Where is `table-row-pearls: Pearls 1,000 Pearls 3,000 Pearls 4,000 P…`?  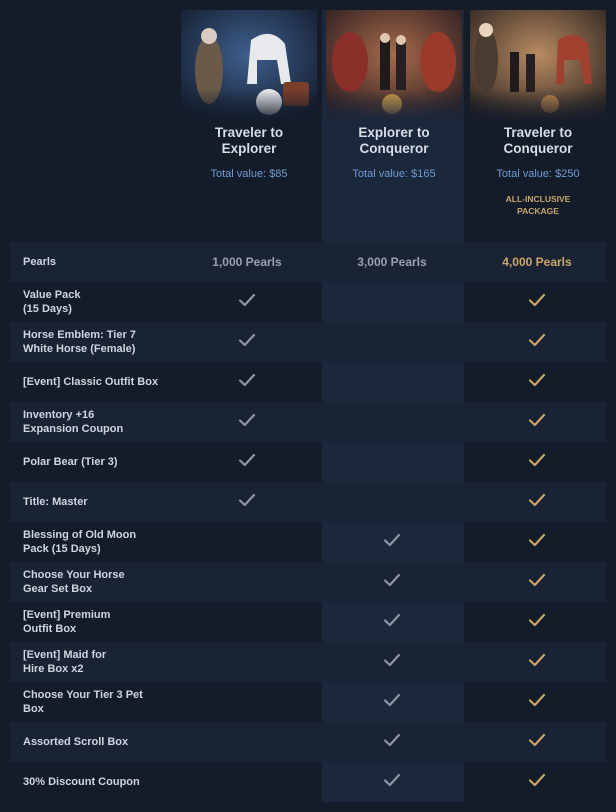 table-row-pearls: Pearls 1,000 Pearls 3,000 Pearls 4,000 P… is located at coordinates (308, 262).